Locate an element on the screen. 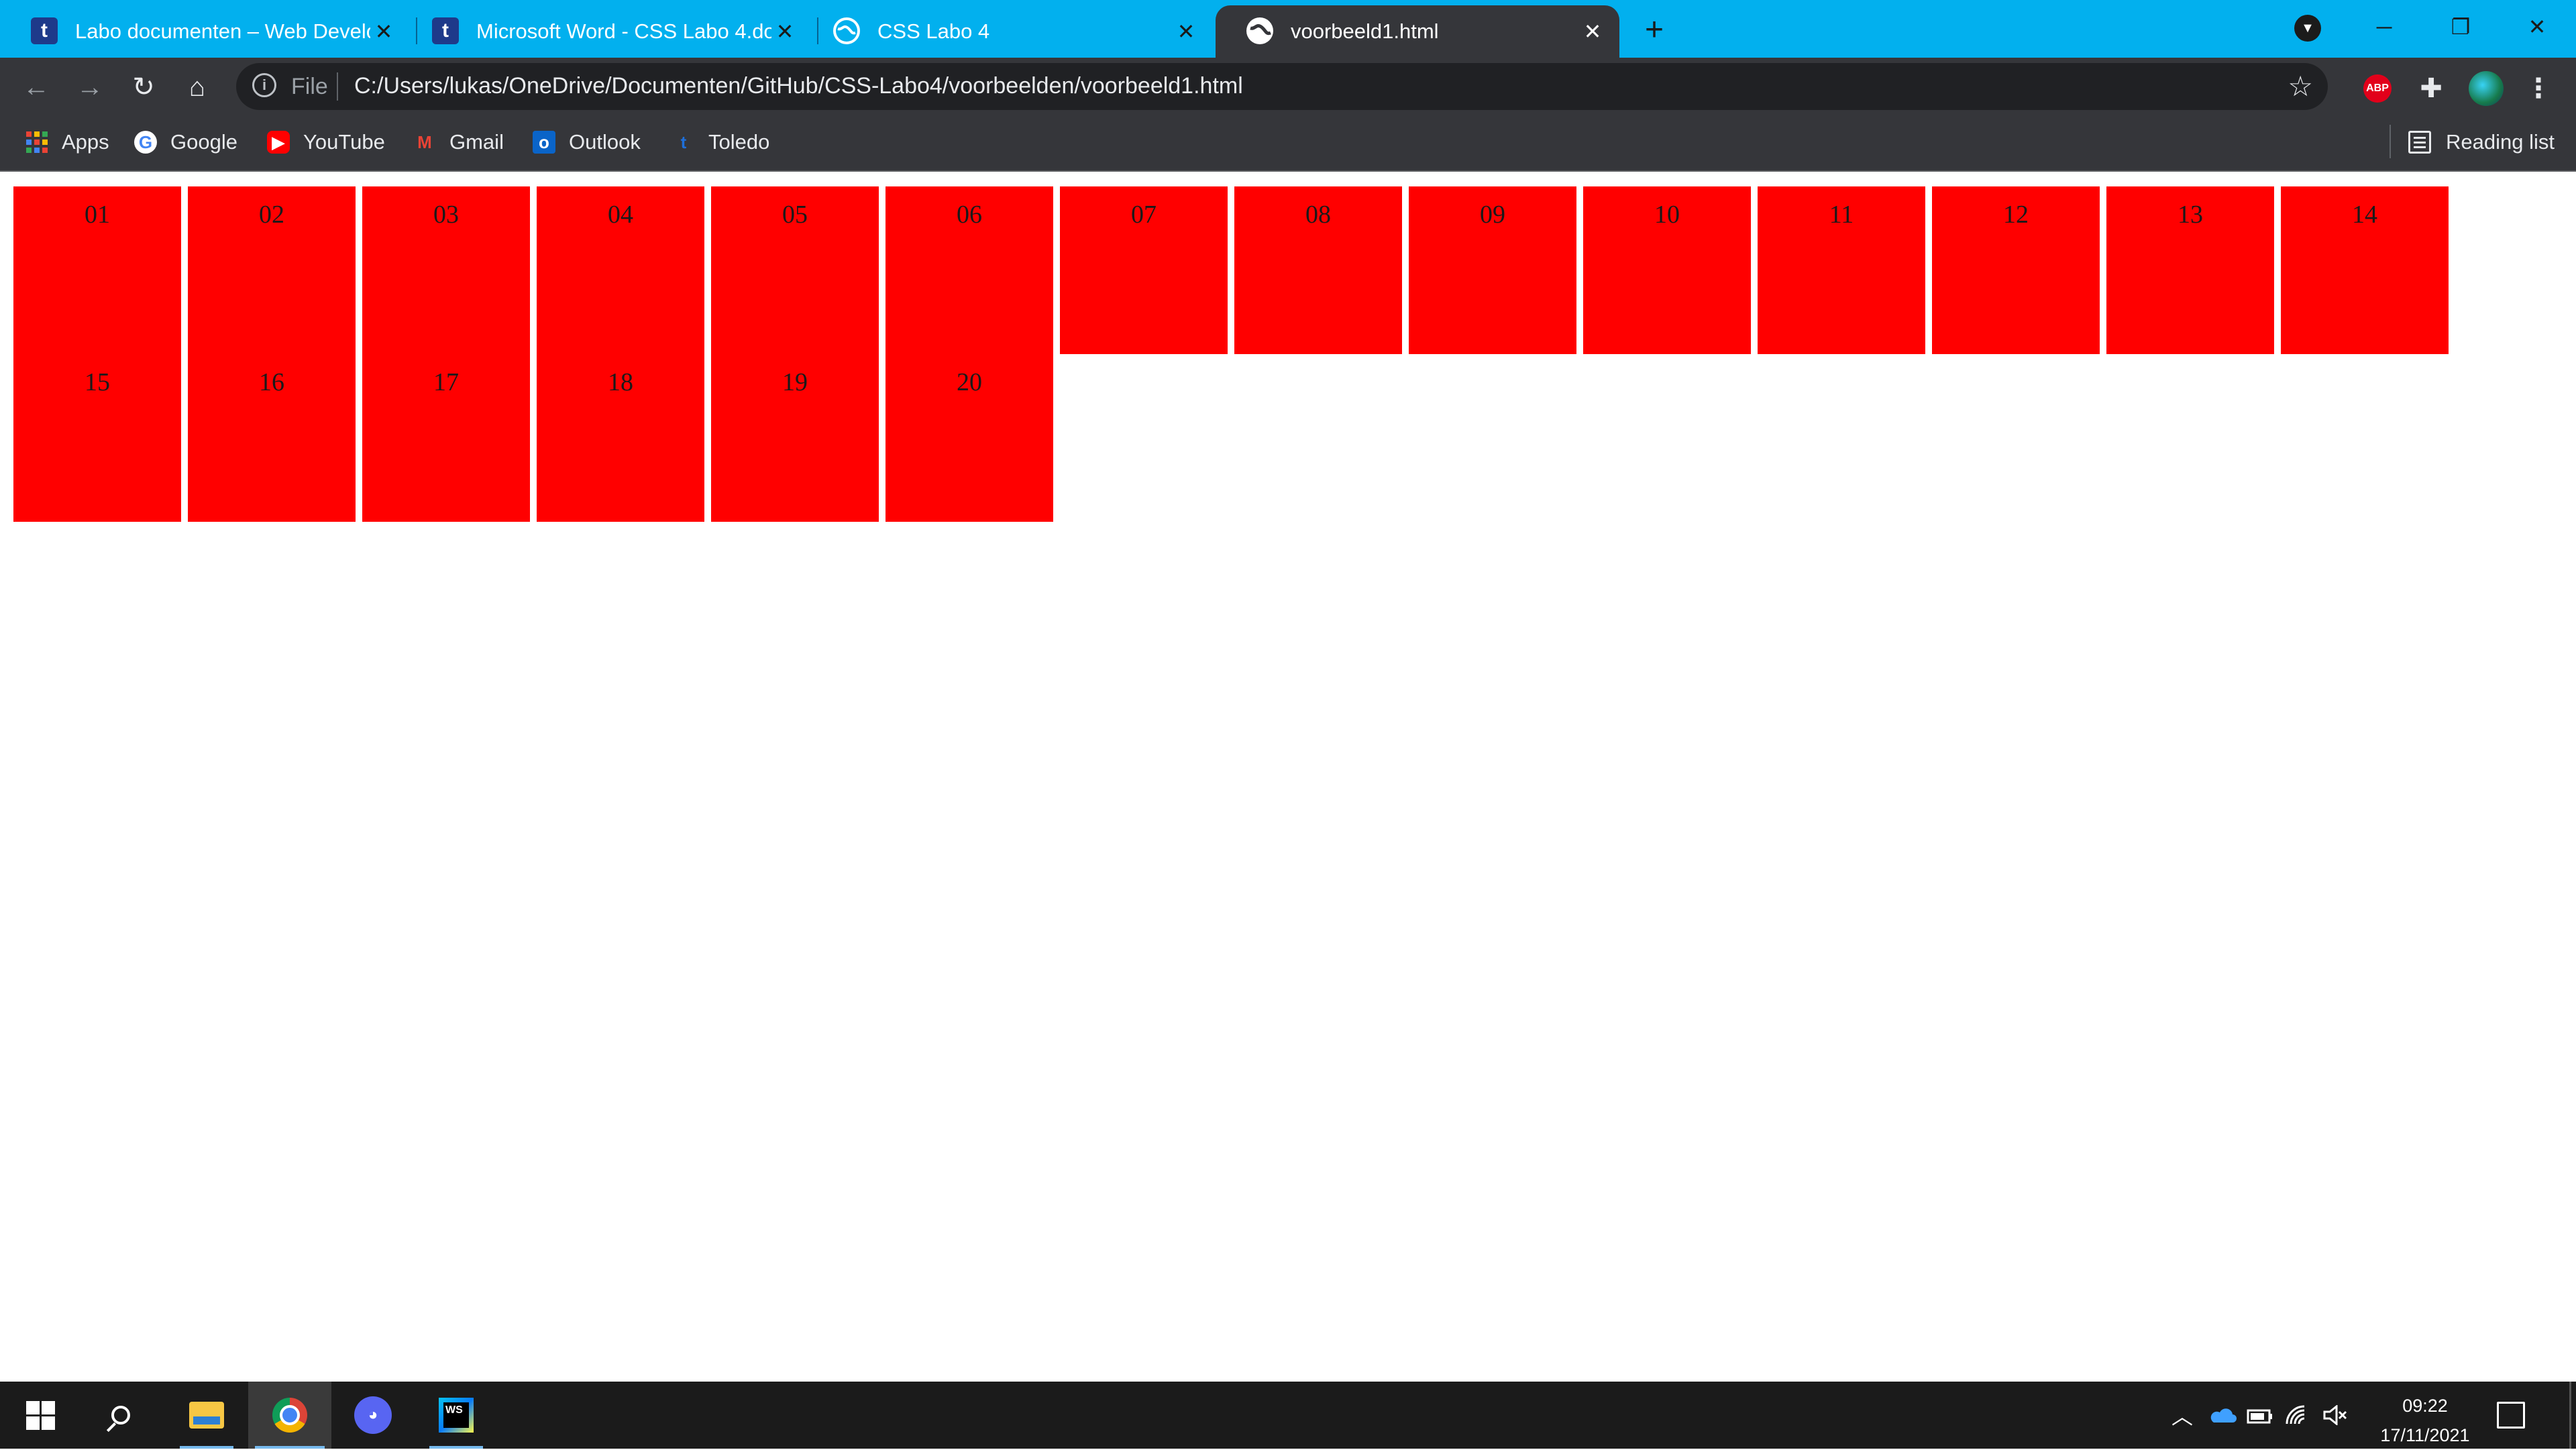  search-button is located at coordinates (120, 1415).